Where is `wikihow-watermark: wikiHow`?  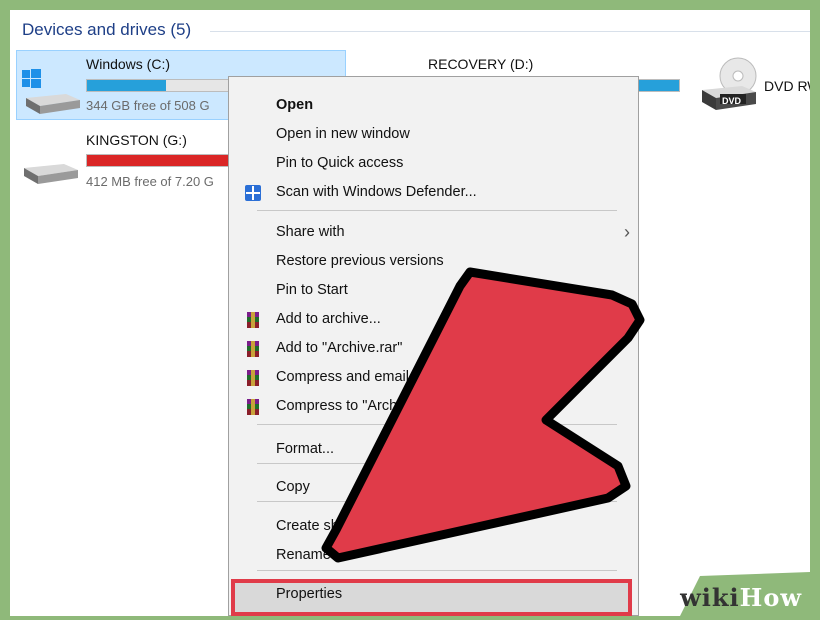
wikihow-watermark: wikiHow is located at coordinates (735, 594).